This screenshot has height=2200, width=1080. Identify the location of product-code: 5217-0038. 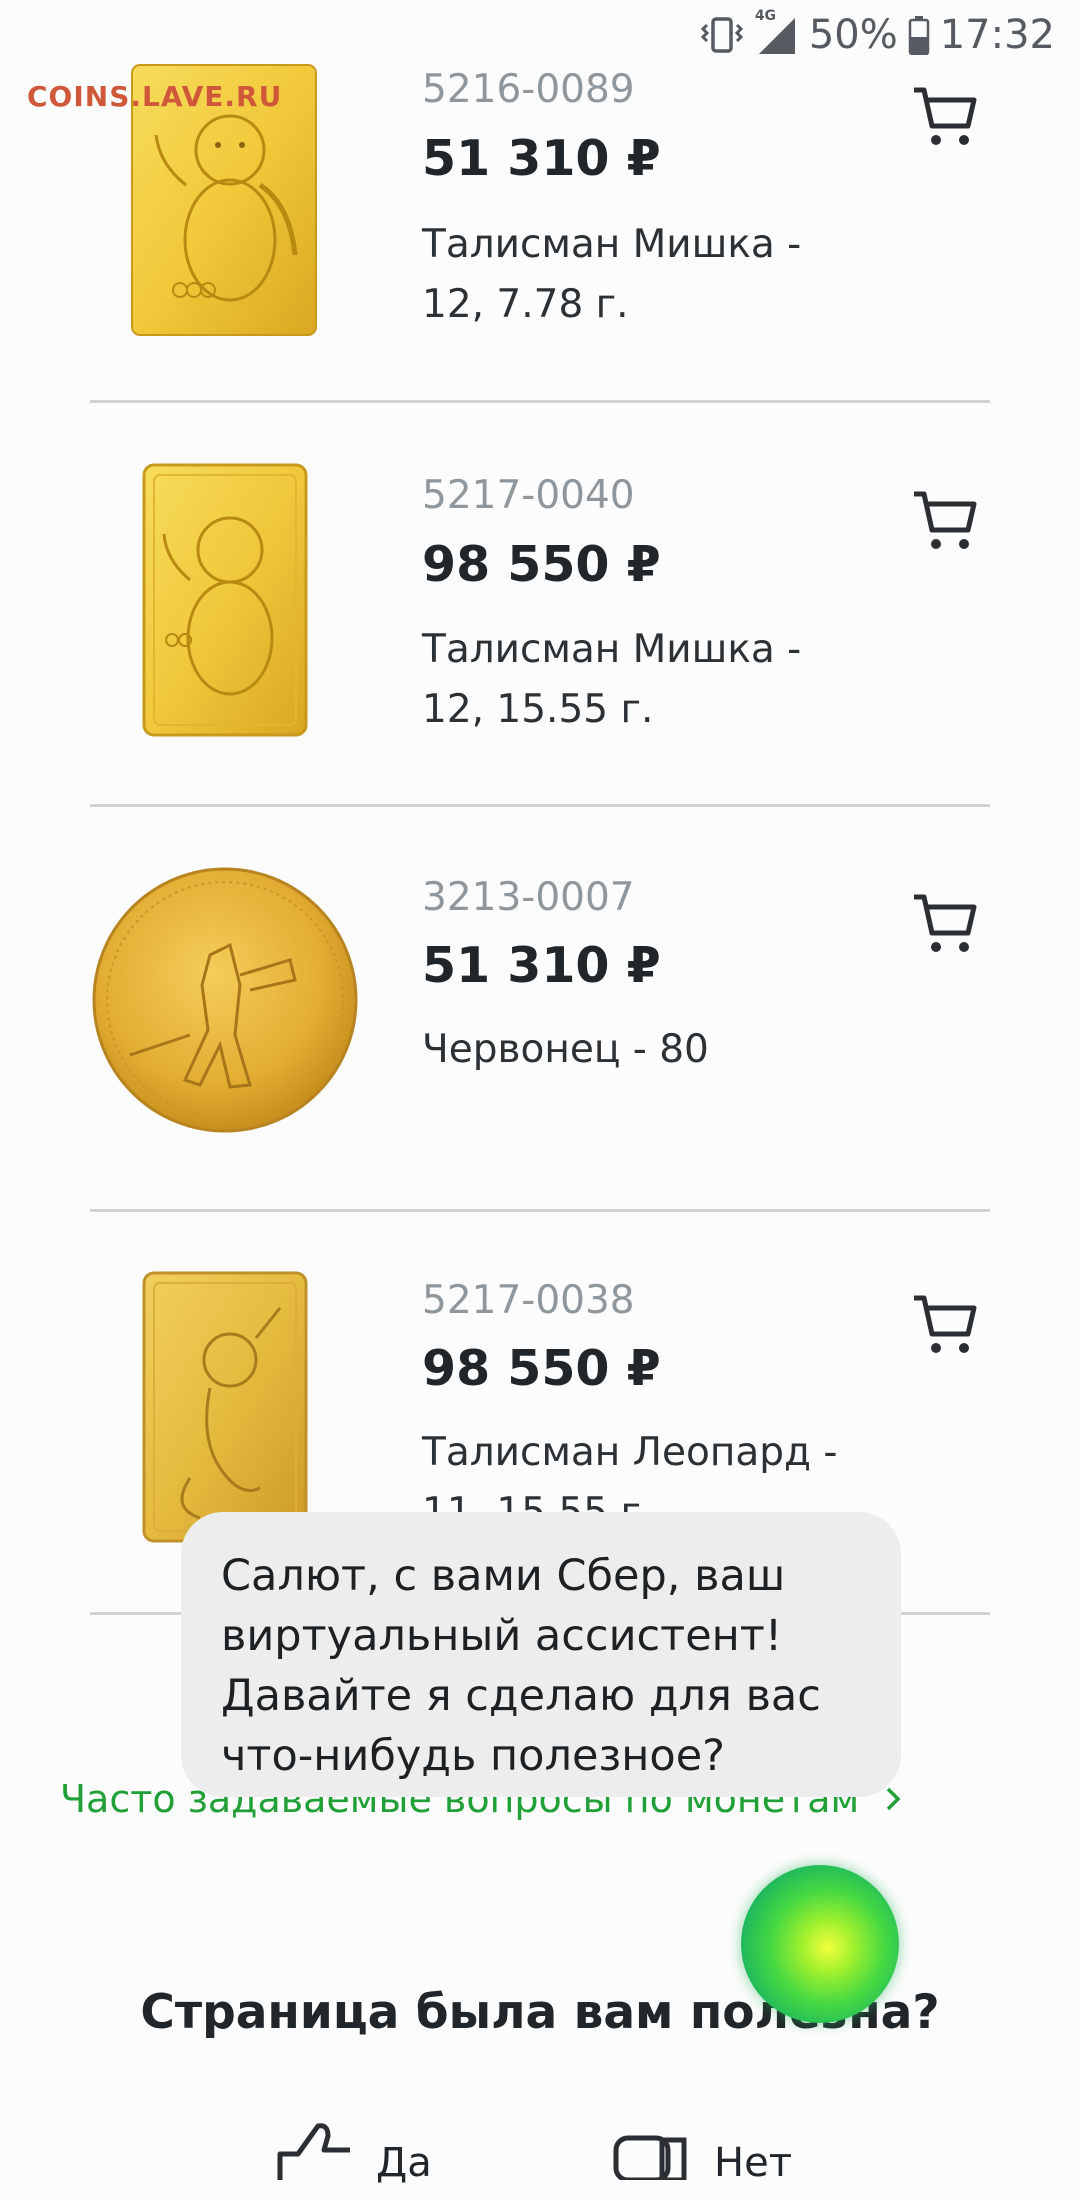
(528, 1300).